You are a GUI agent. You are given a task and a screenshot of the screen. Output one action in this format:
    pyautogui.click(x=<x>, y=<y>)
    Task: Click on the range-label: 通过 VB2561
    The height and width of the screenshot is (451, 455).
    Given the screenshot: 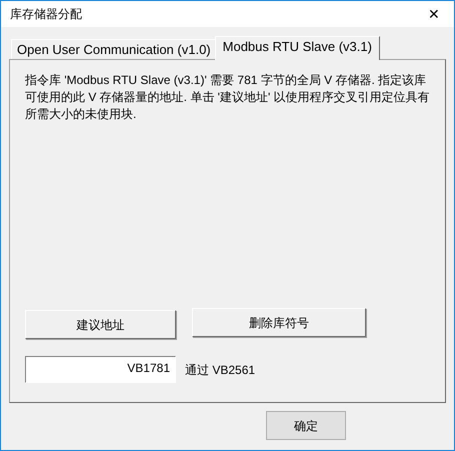 What is the action you would take?
    pyautogui.click(x=220, y=370)
    